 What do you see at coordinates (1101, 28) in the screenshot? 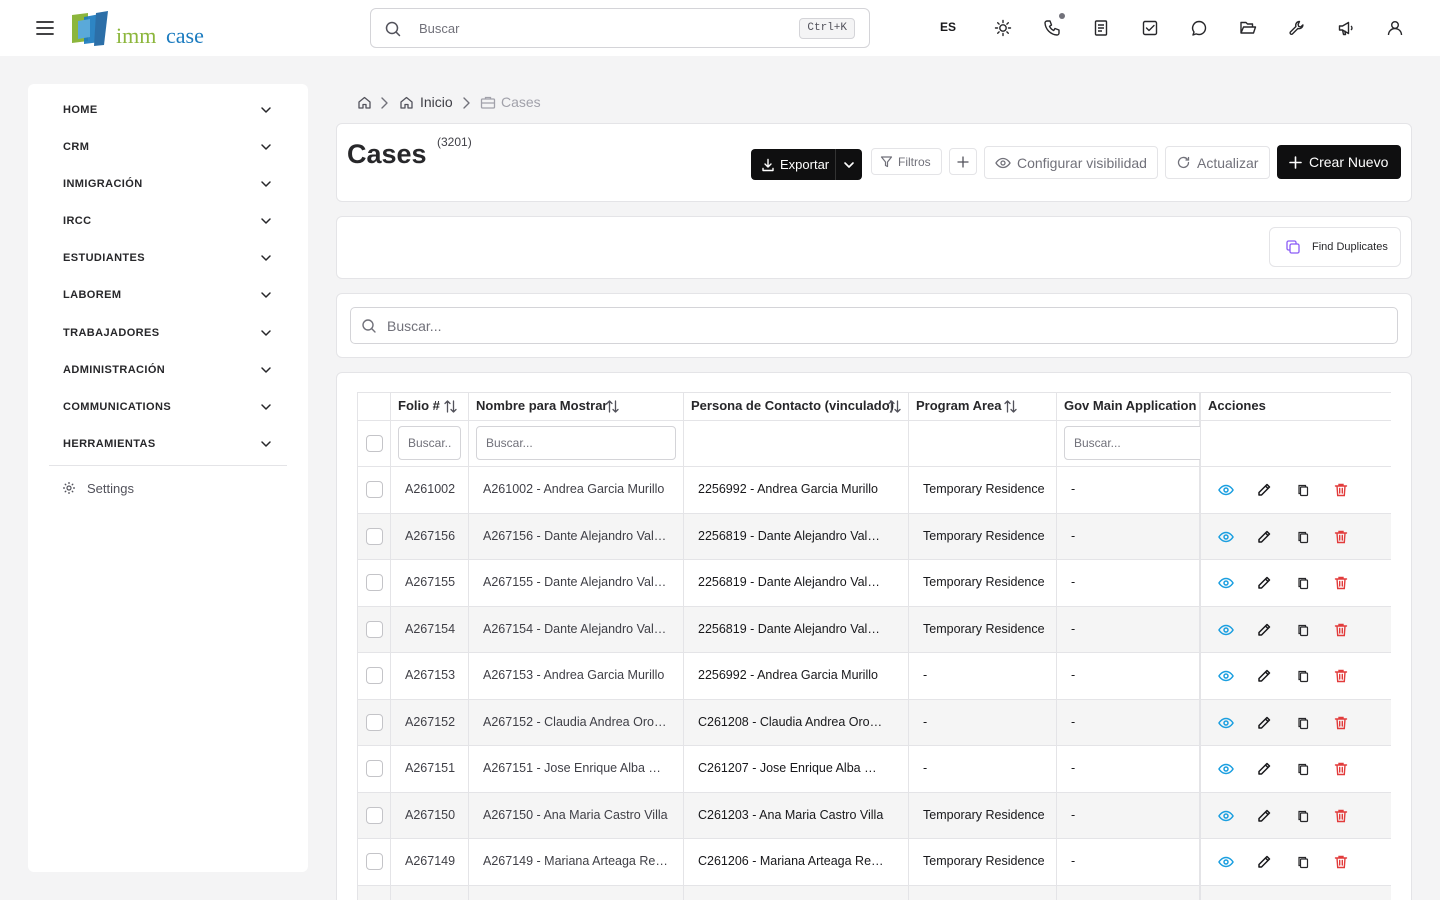
I see `notes-icon` at bounding box center [1101, 28].